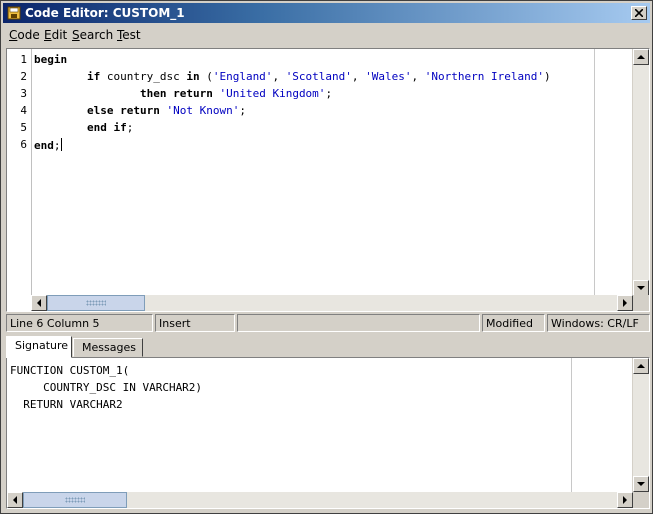  I want to click on tab-signature: Signature, so click(39, 347).